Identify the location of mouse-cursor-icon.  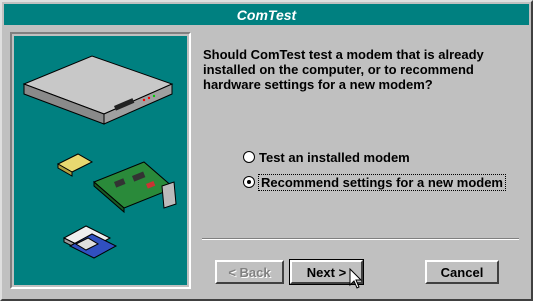
(356, 278).